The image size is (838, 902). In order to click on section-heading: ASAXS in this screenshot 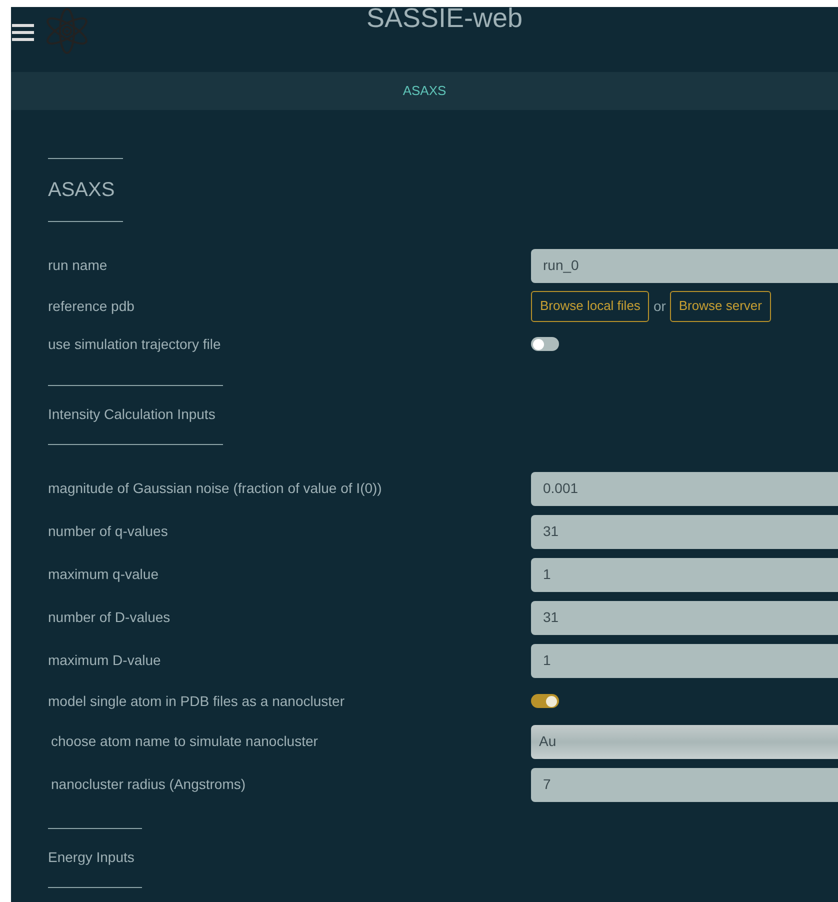, I will do `click(81, 190)`.